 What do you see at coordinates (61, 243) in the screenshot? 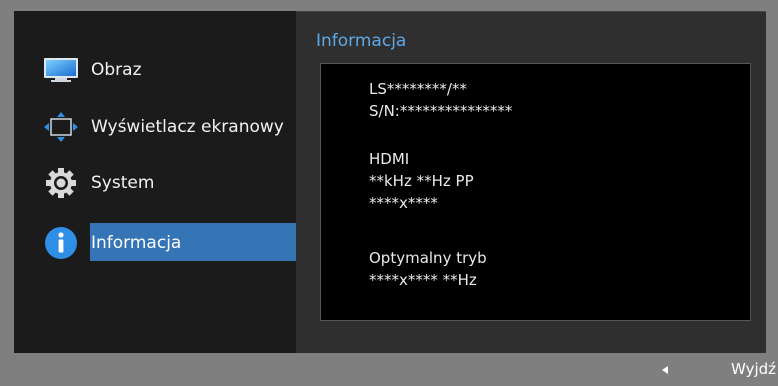
I see `info-icon` at bounding box center [61, 243].